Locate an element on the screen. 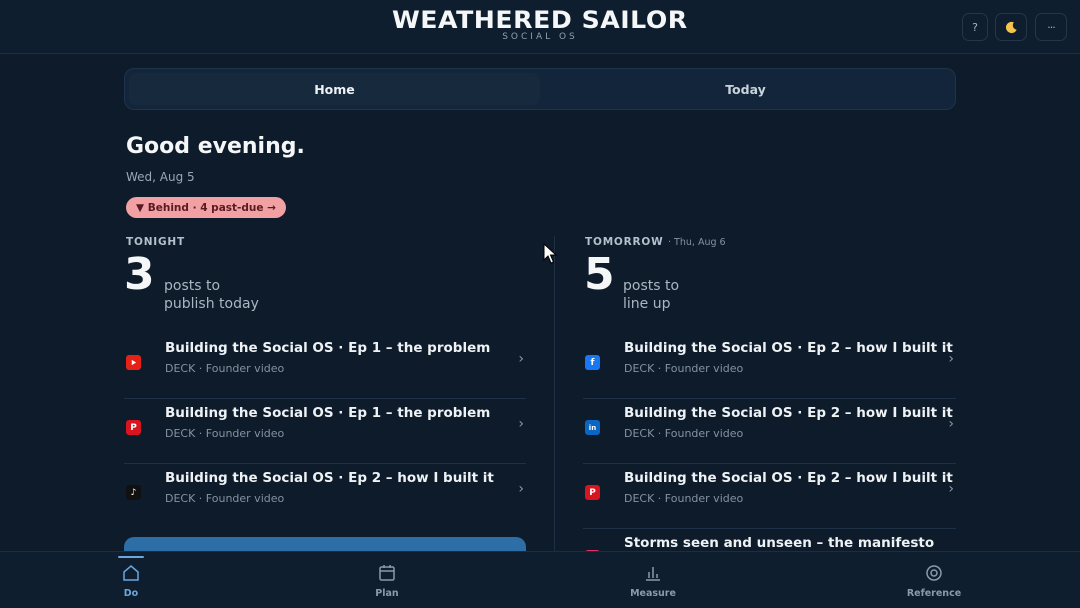  nav-measure: Measure is located at coordinates (653, 580).